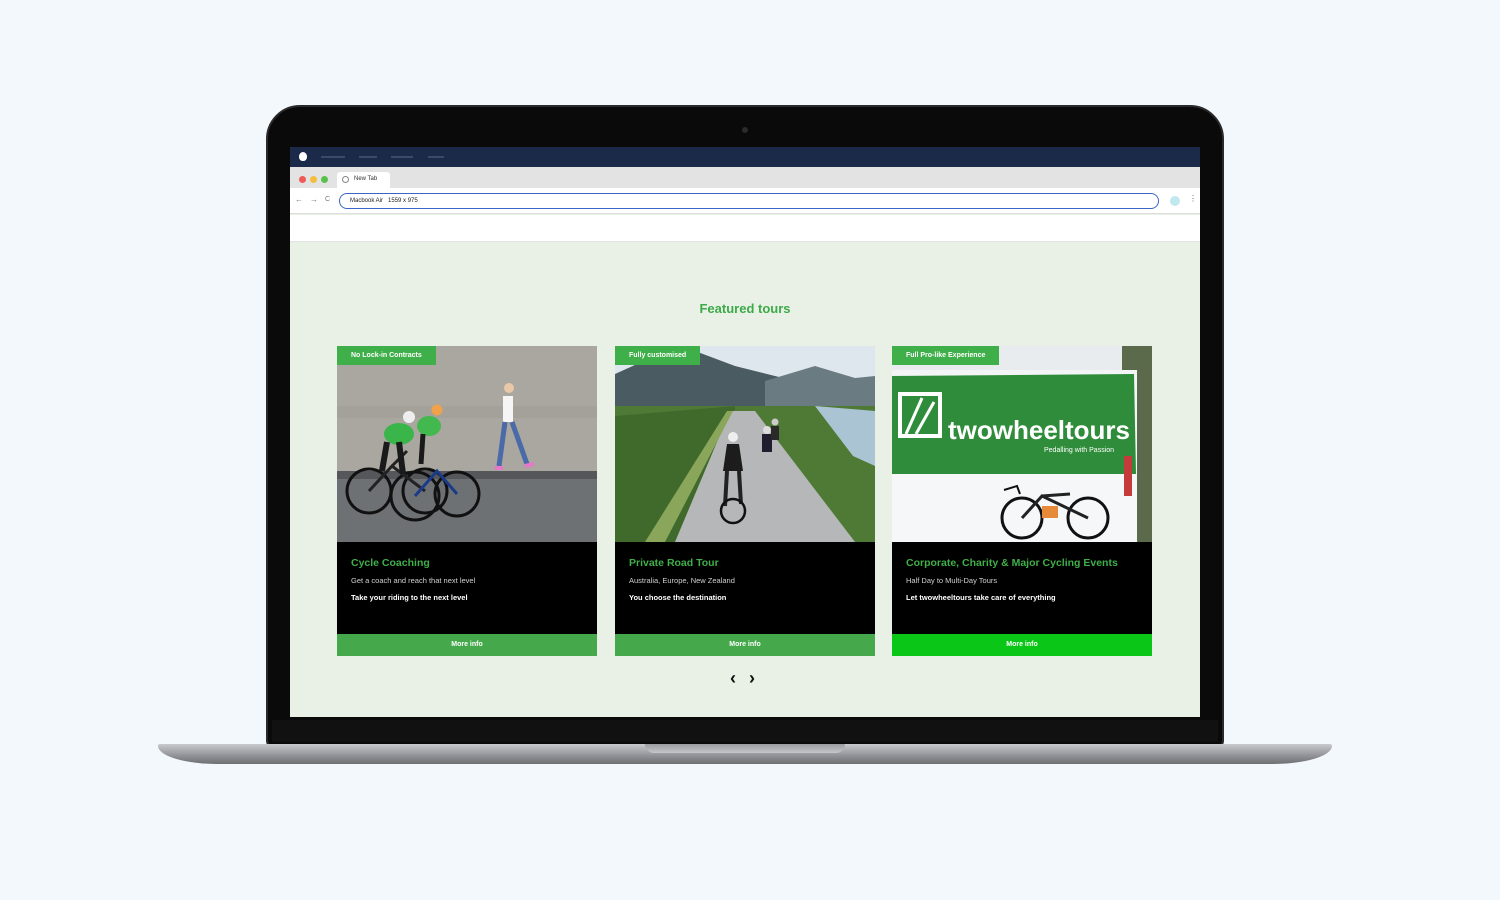 The image size is (1500, 900). I want to click on carousel-prev-icon: ‹, so click(733, 678).